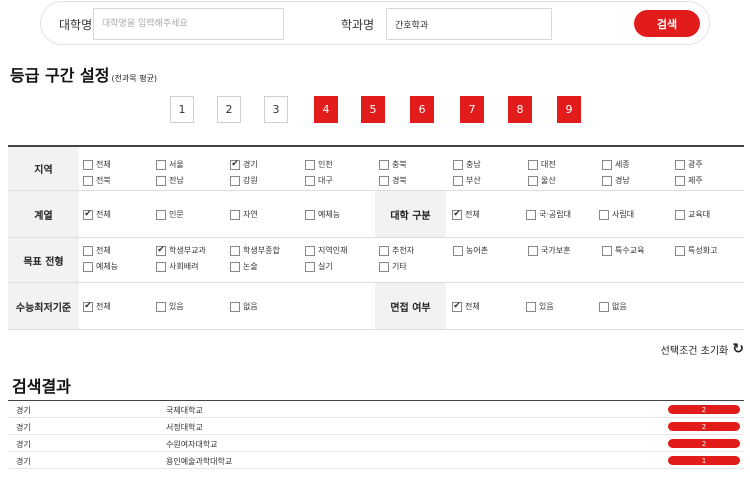  What do you see at coordinates (244, 180) in the screenshot?
I see `filter-region-option: 강원` at bounding box center [244, 180].